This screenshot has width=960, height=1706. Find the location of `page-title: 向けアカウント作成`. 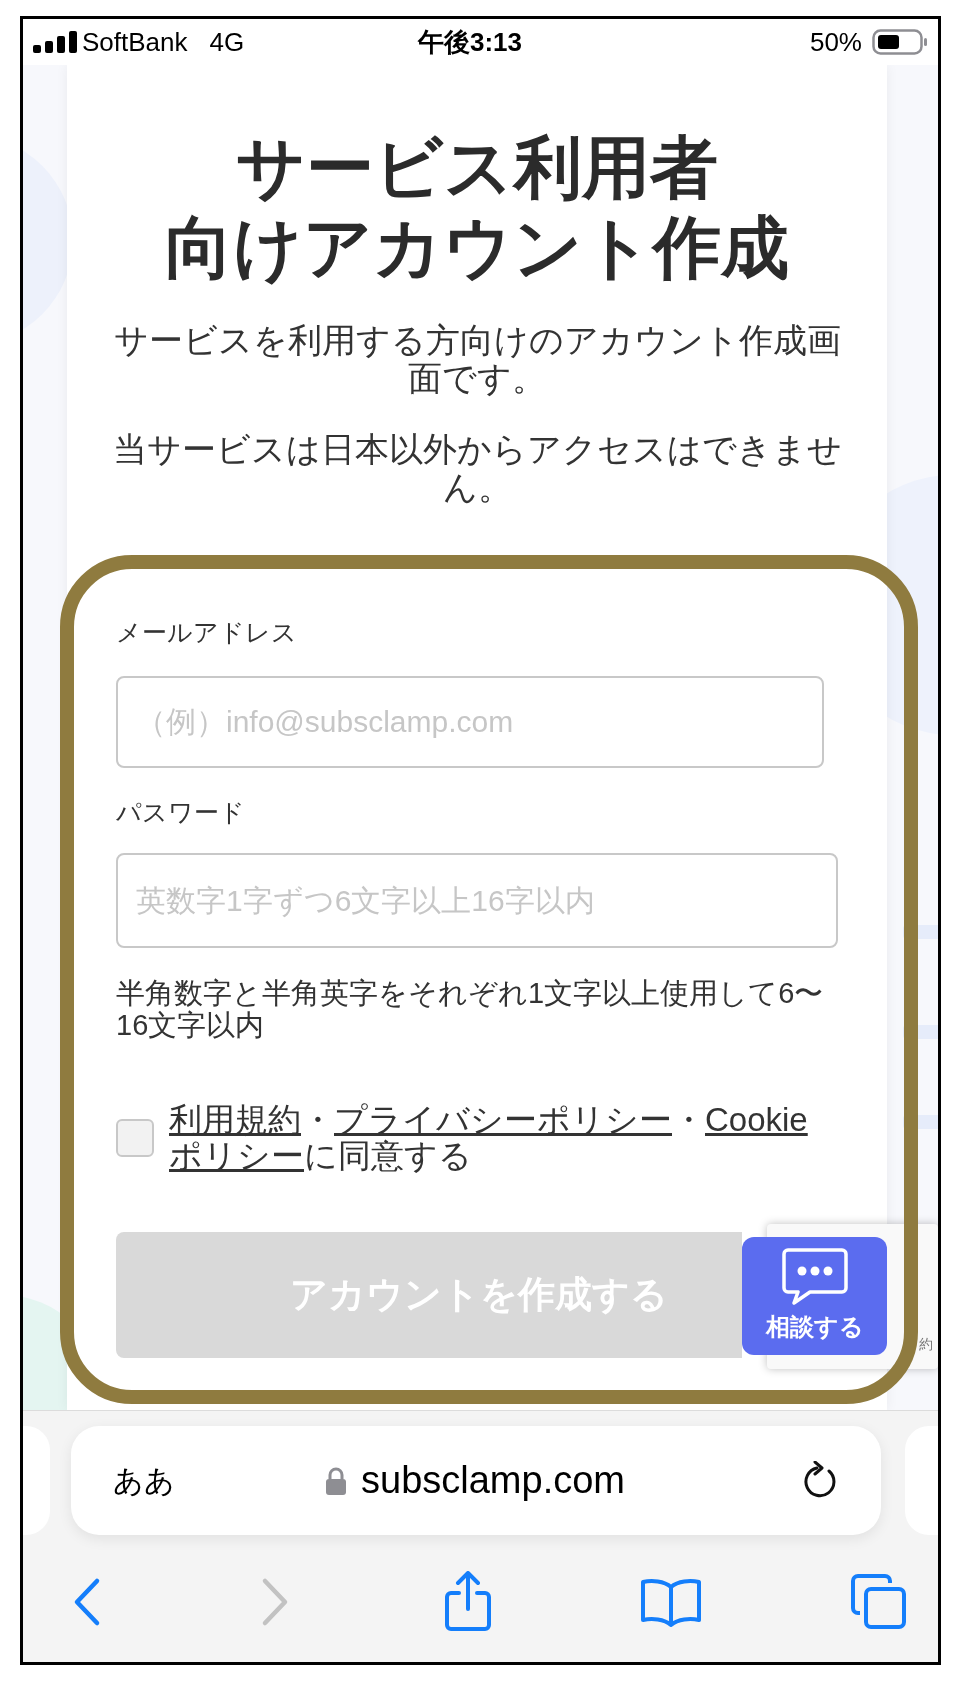

page-title: 向けアカウント作成 is located at coordinates (477, 247).